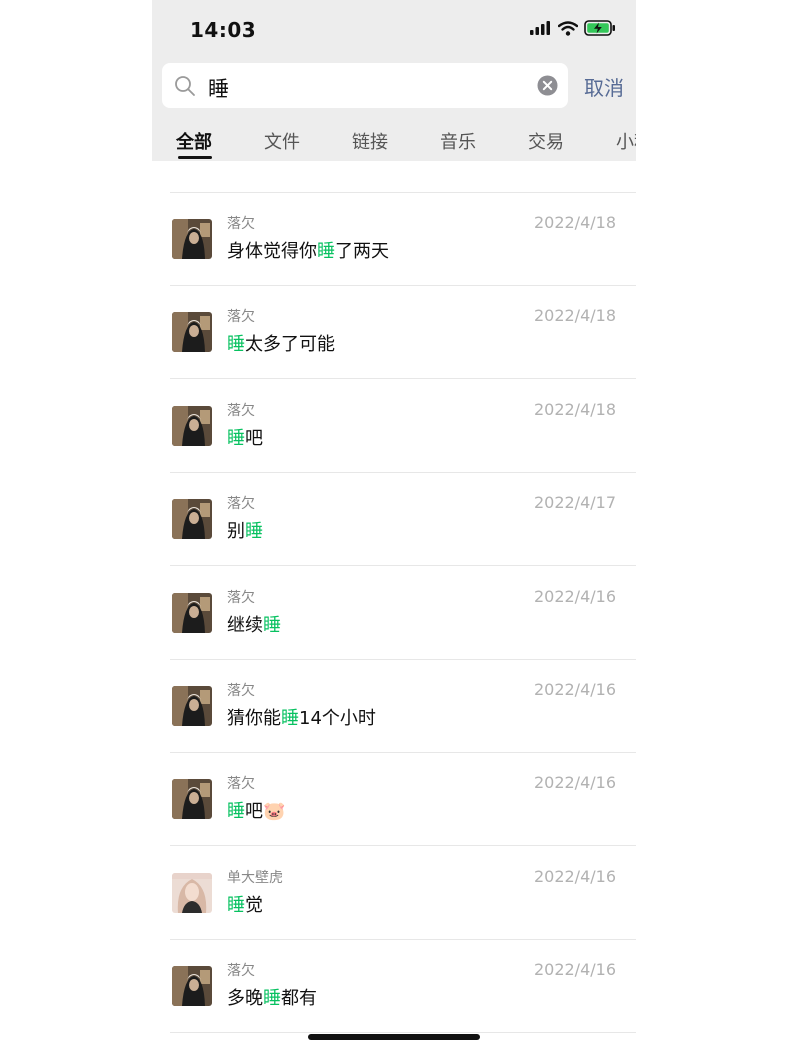  I want to click on battery-charging-icon, so click(599, 28).